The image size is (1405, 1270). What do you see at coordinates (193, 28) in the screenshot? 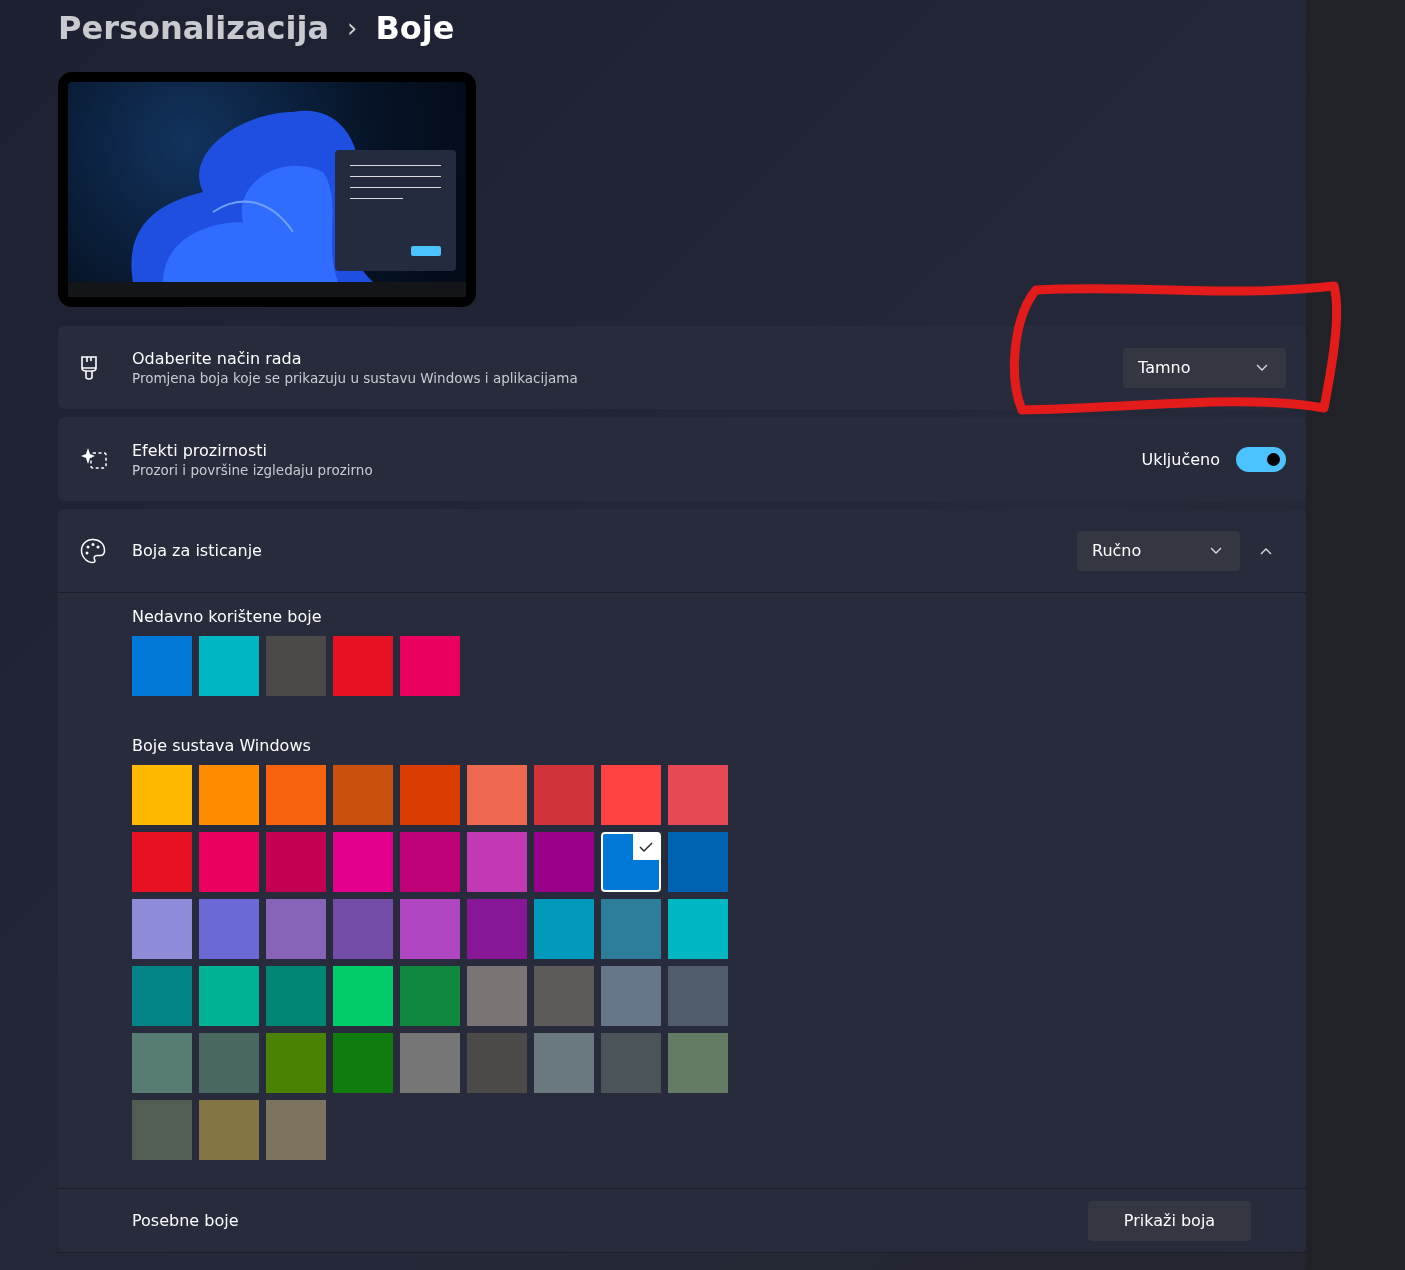
I see `breadcrumb-parent: Personalizacija` at bounding box center [193, 28].